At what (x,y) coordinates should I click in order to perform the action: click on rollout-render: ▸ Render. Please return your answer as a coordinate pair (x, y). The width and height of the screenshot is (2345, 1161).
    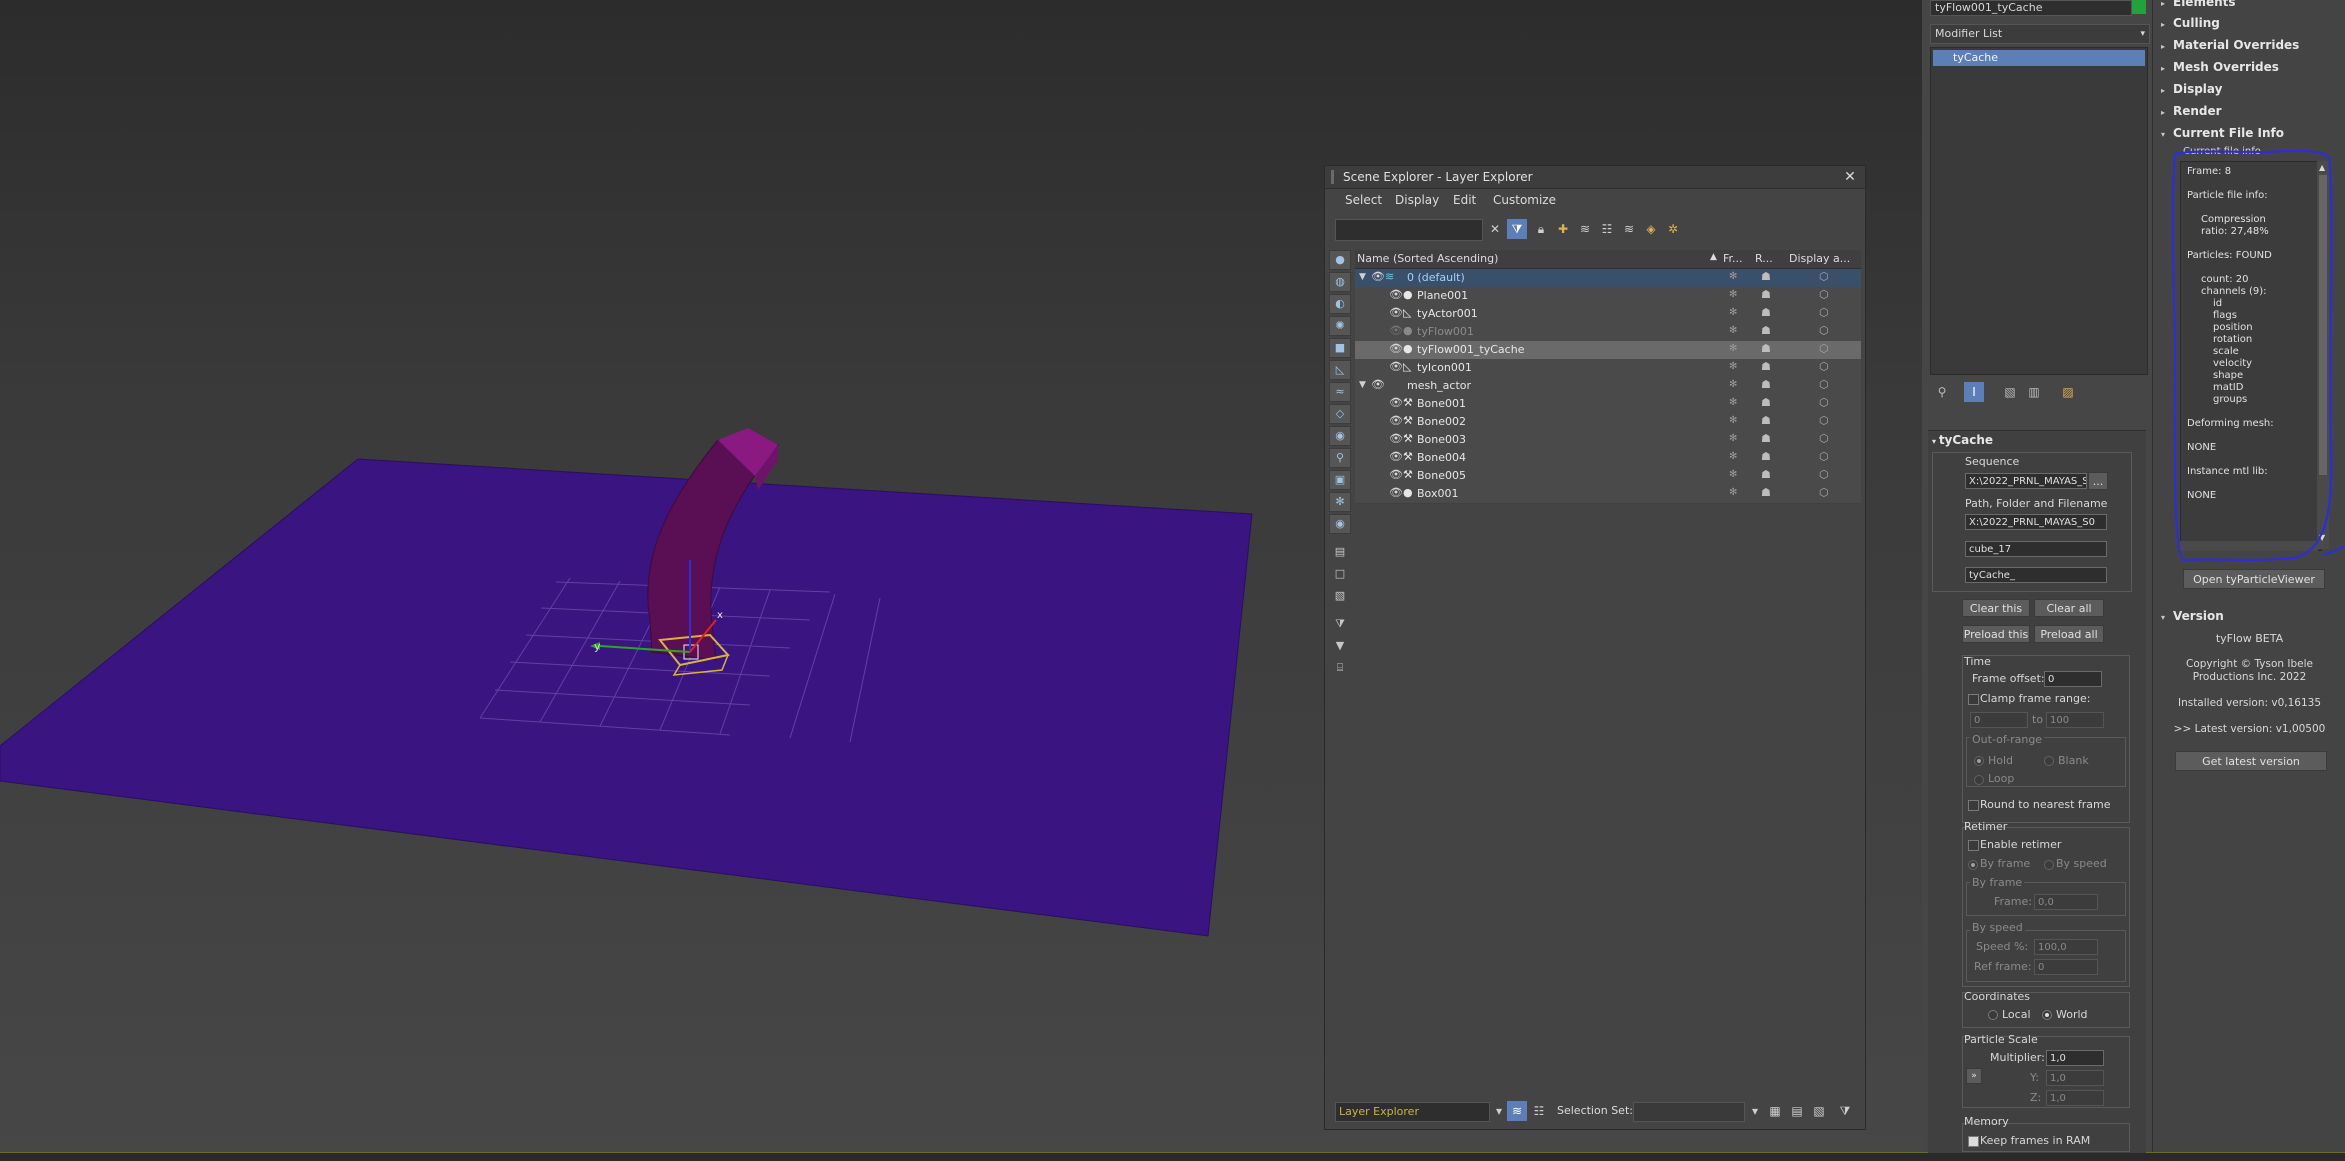
    Looking at the image, I should click on (2191, 111).